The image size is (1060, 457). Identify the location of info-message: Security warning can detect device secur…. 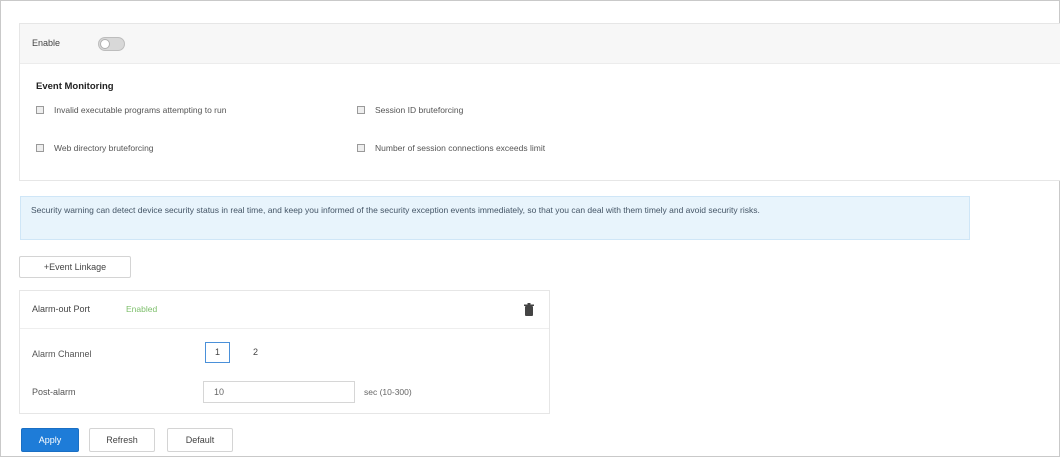
(495, 218).